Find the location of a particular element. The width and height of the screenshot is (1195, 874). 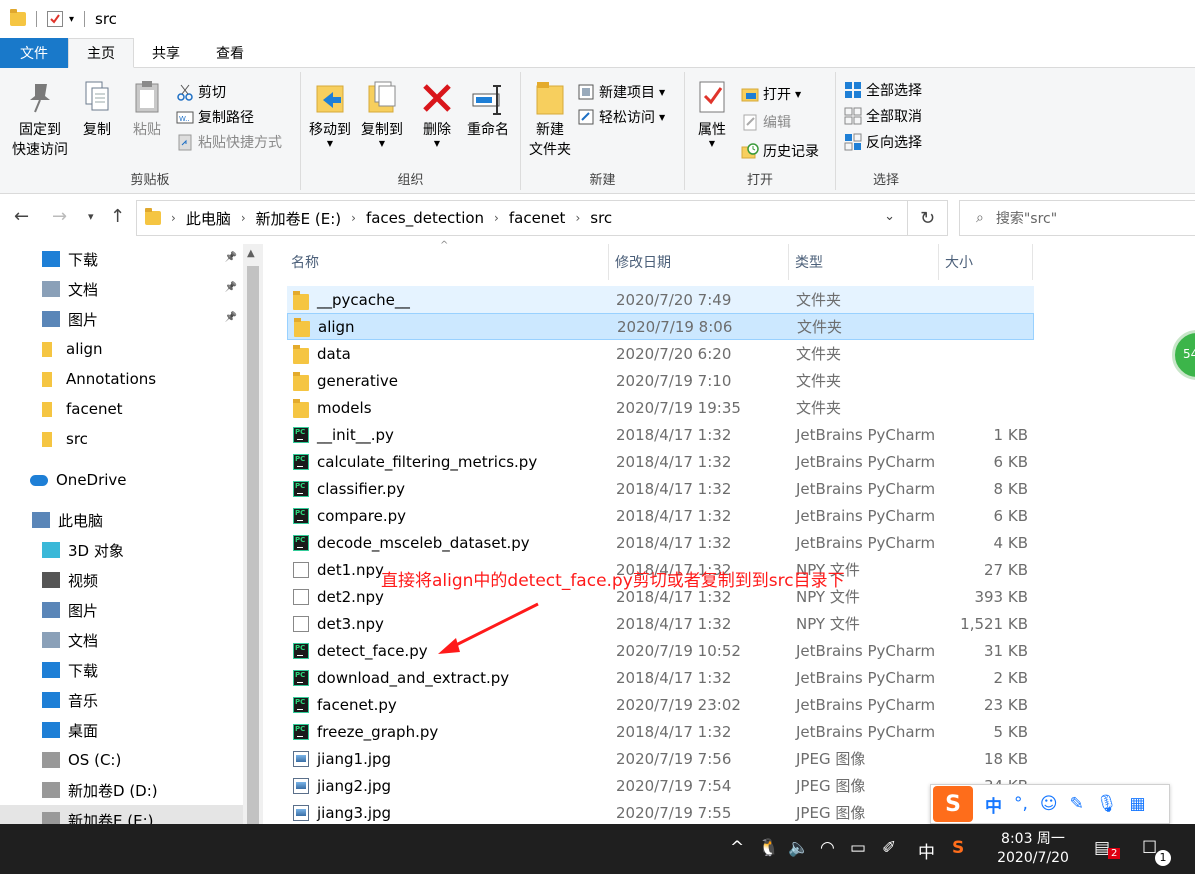

forward-arrow-icon: → is located at coordinates (59, 216).